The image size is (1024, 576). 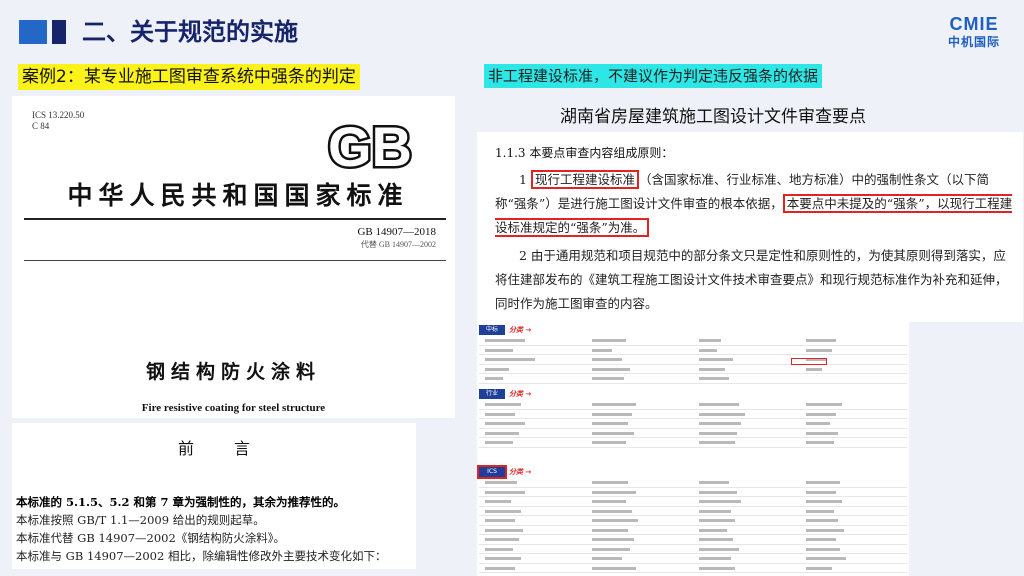 I want to click on replaces-number: 代替 GB 14907—2002, so click(x=398, y=244).